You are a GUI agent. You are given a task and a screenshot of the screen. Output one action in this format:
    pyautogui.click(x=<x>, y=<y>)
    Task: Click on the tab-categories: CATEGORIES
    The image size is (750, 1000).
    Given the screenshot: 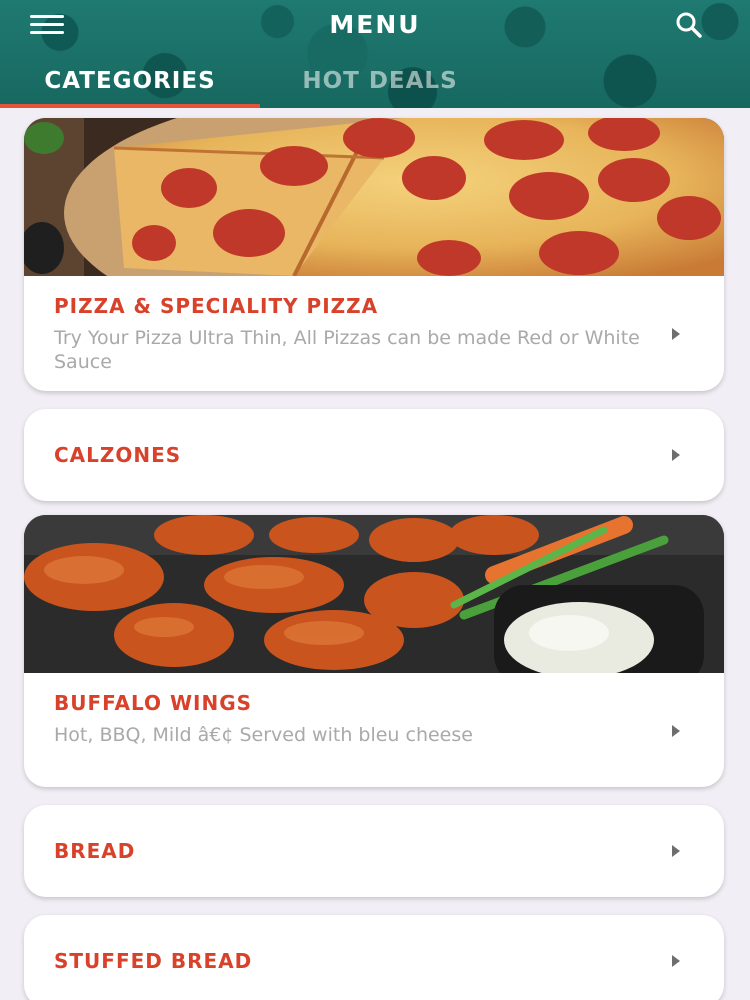 What is the action you would take?
    pyautogui.click(x=130, y=81)
    